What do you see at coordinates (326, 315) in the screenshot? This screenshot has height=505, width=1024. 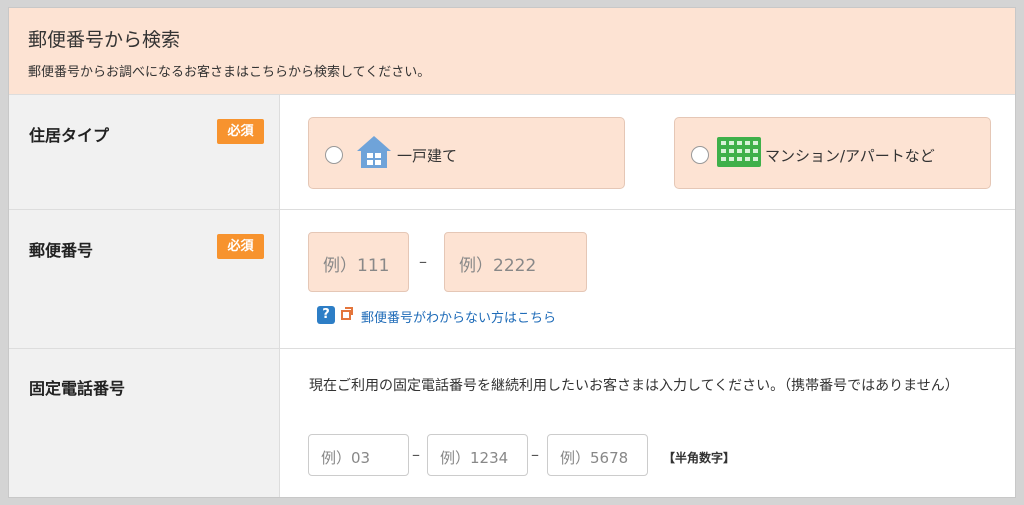 I see `question-icon: ?` at bounding box center [326, 315].